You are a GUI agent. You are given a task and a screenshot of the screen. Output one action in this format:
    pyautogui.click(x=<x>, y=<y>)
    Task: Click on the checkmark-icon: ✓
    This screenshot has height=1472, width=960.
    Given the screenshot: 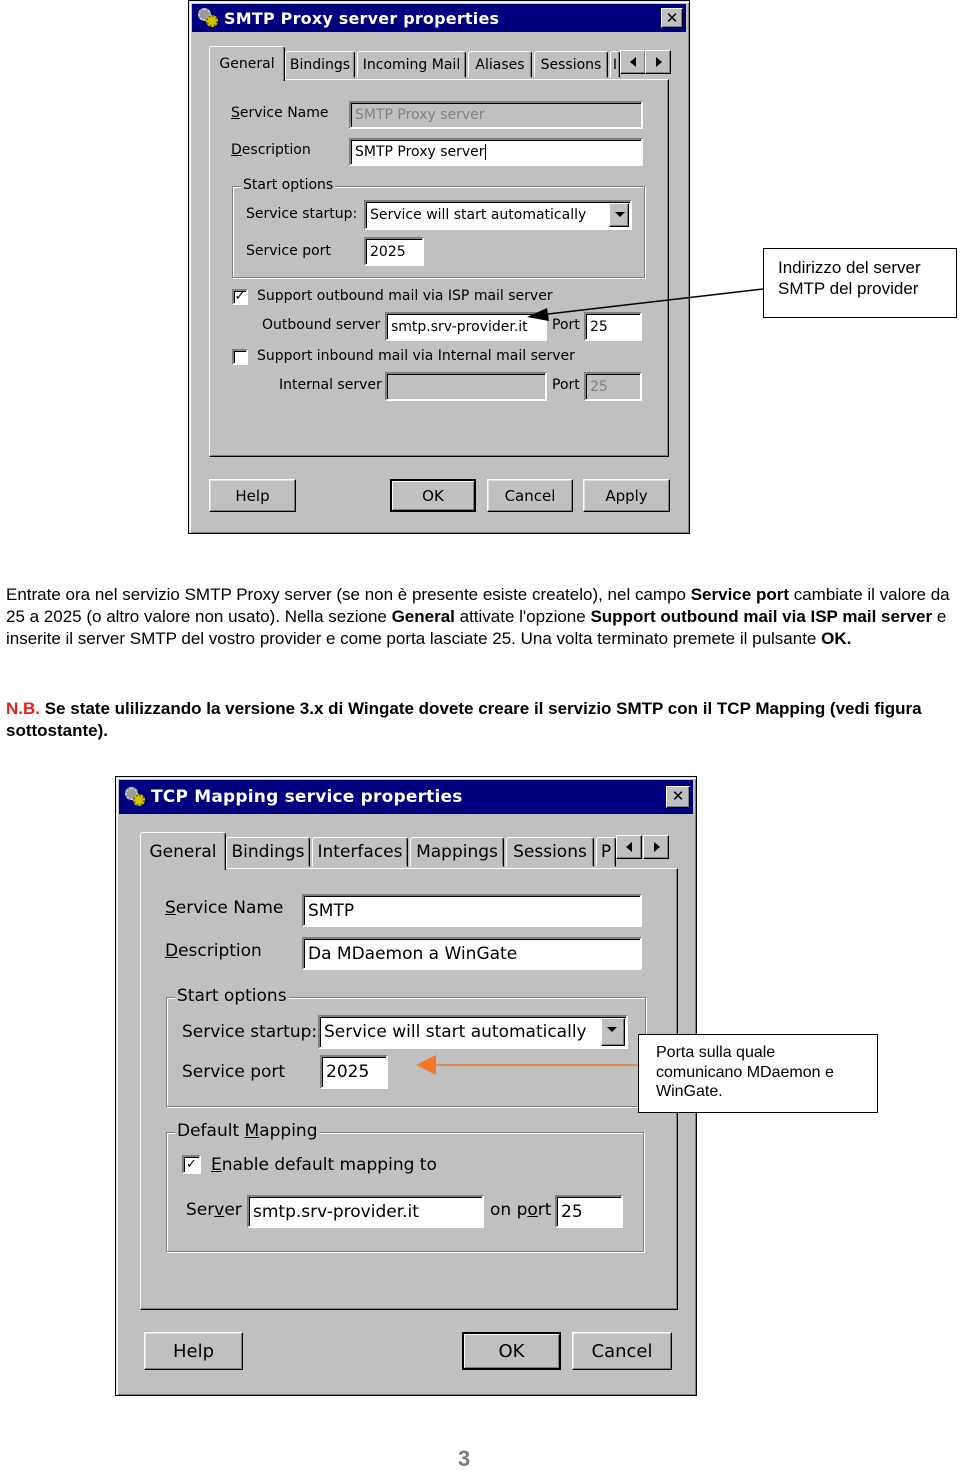 What is the action you would take?
    pyautogui.click(x=240, y=296)
    